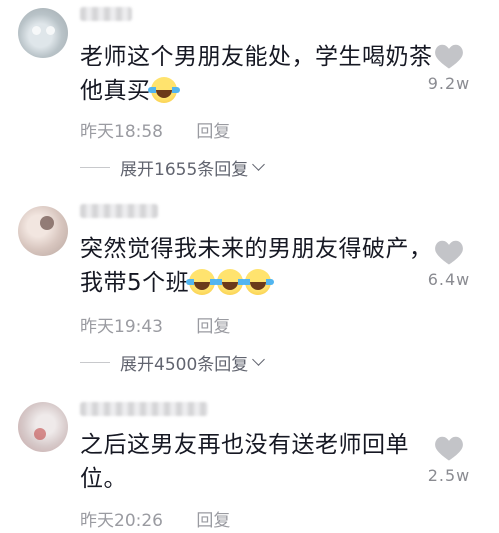  What do you see at coordinates (121, 327) in the screenshot?
I see `comment-time: 昨天19:43` at bounding box center [121, 327].